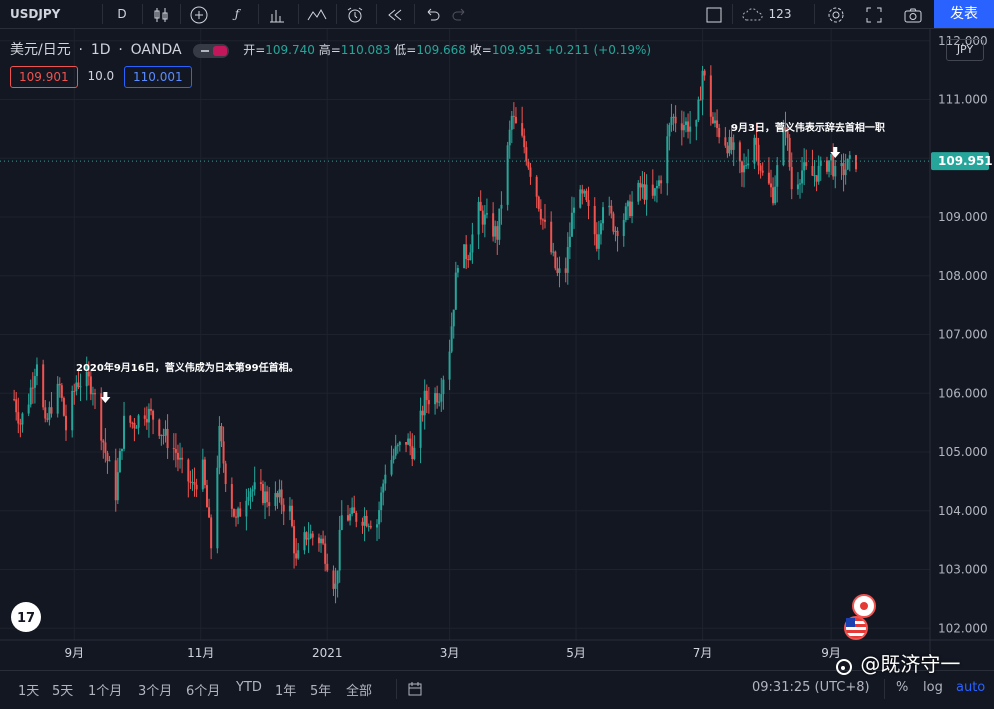  Describe the element at coordinates (965, 50) in the screenshot. I see `currency-button: JPY` at that location.